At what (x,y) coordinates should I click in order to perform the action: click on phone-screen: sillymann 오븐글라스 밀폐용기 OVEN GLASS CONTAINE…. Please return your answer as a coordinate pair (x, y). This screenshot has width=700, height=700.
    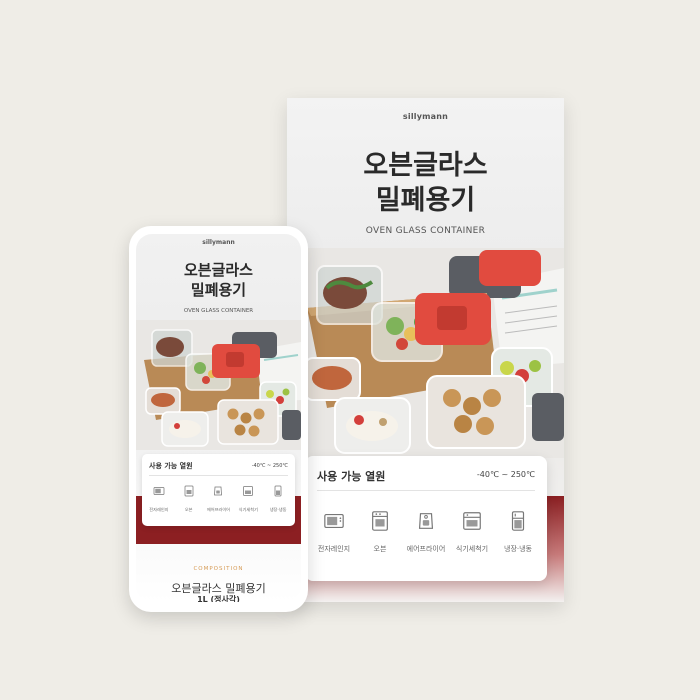
    Looking at the image, I should click on (218, 418).